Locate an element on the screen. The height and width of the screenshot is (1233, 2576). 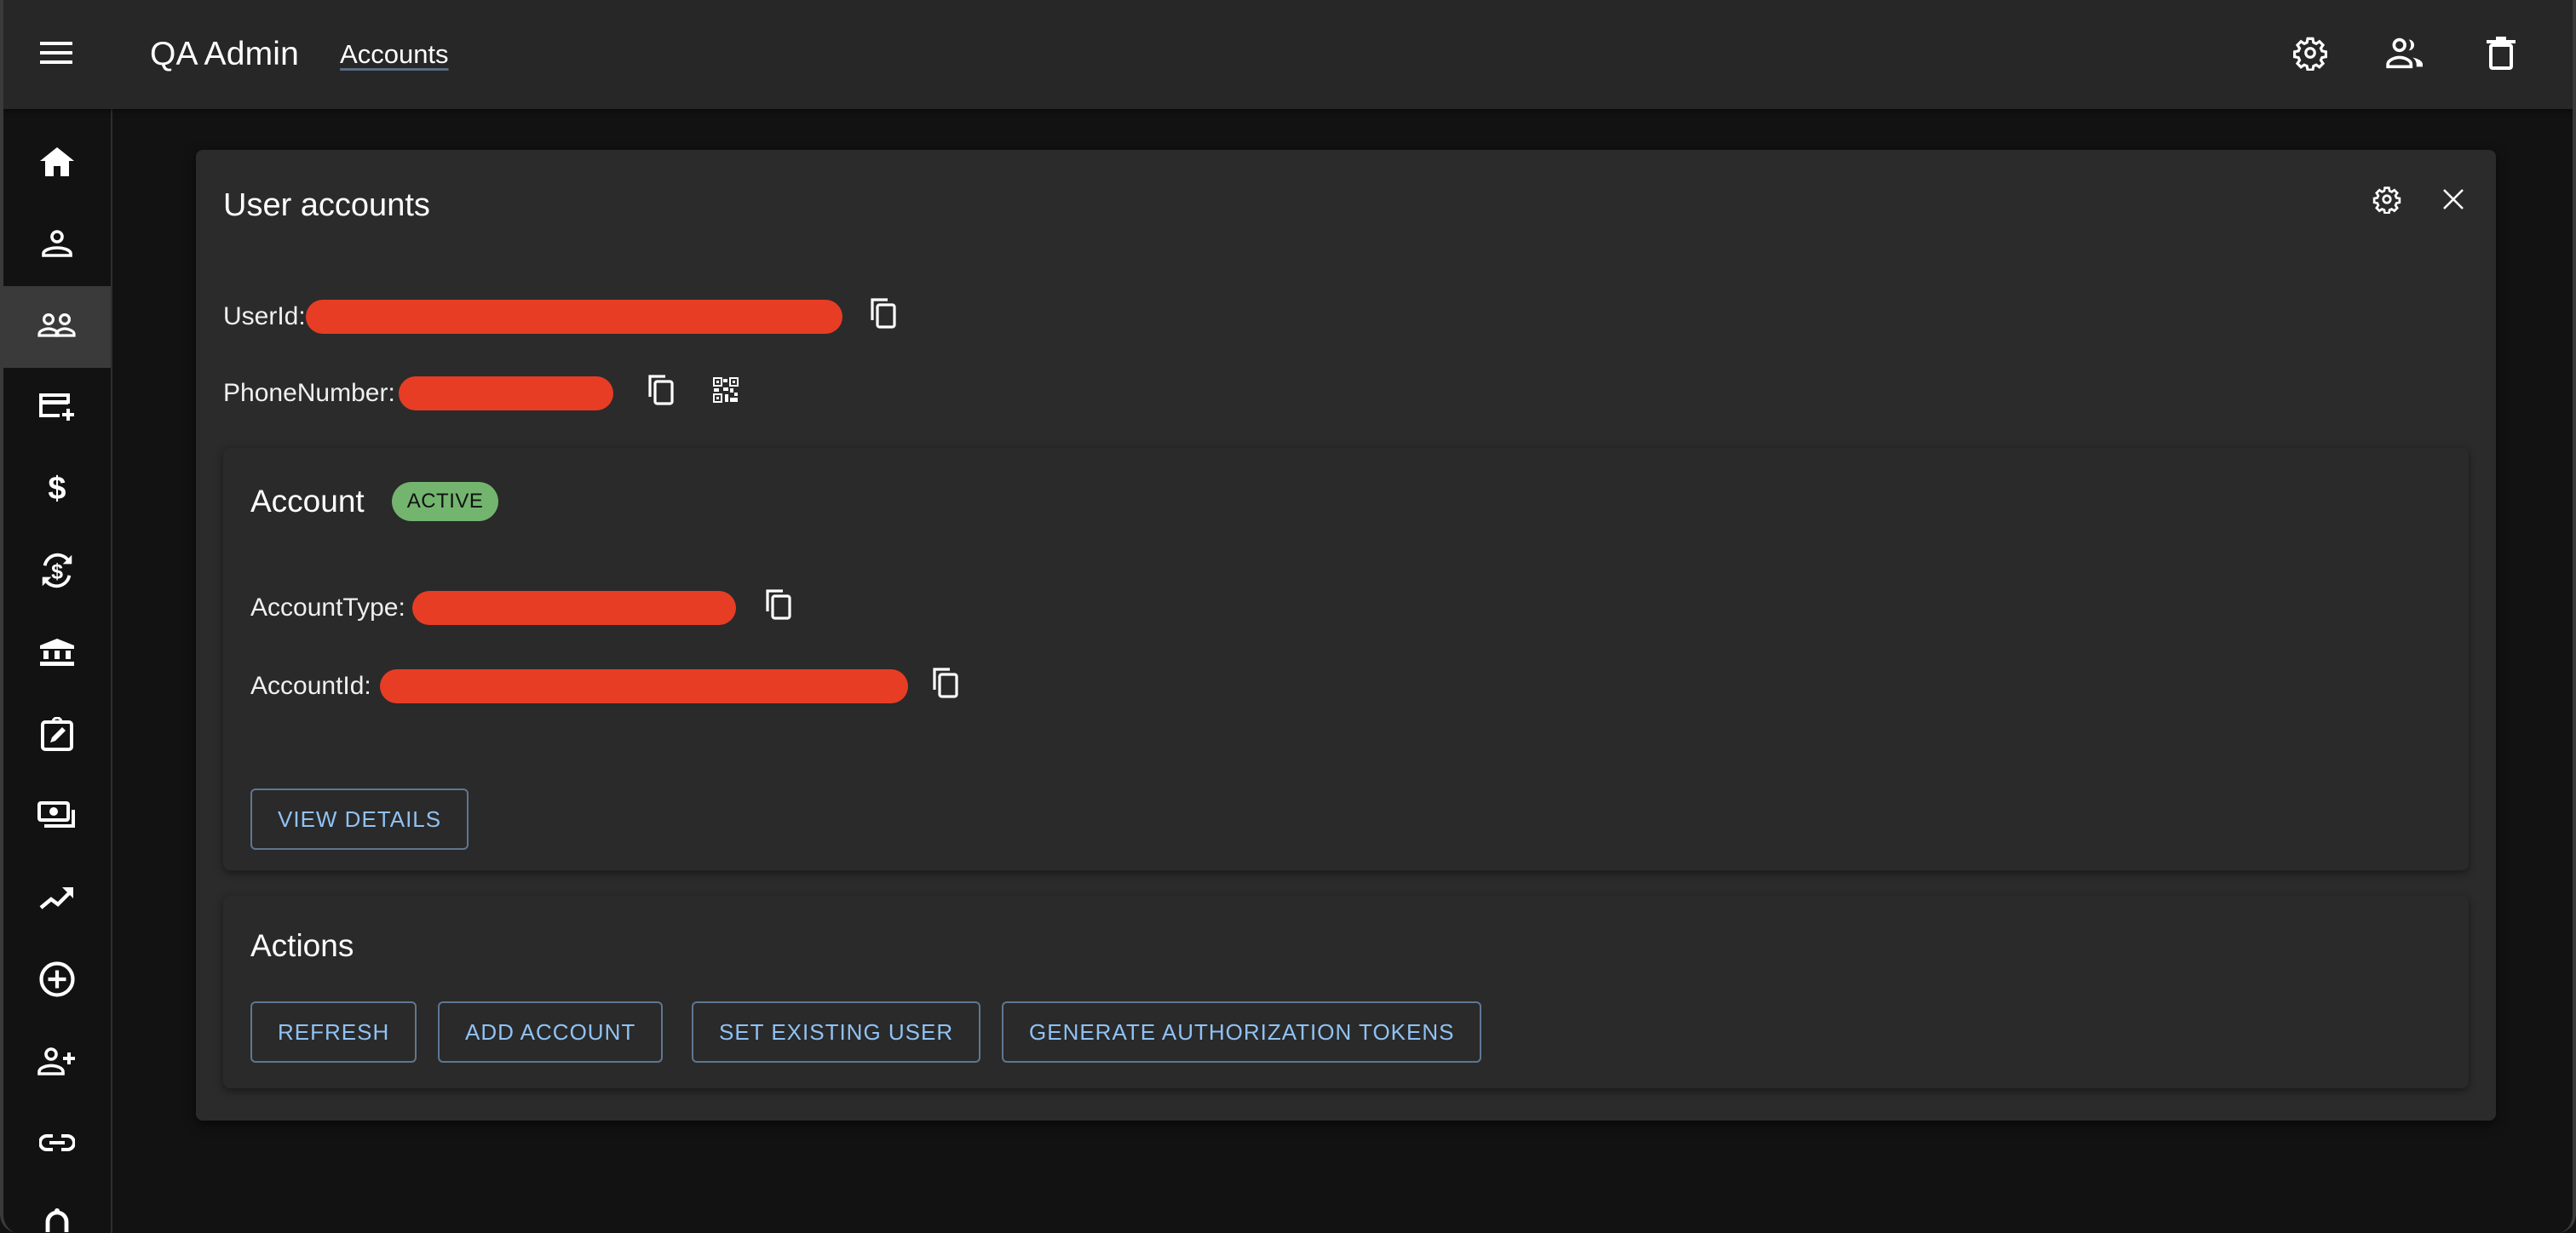
close-icon is located at coordinates (2453, 201).